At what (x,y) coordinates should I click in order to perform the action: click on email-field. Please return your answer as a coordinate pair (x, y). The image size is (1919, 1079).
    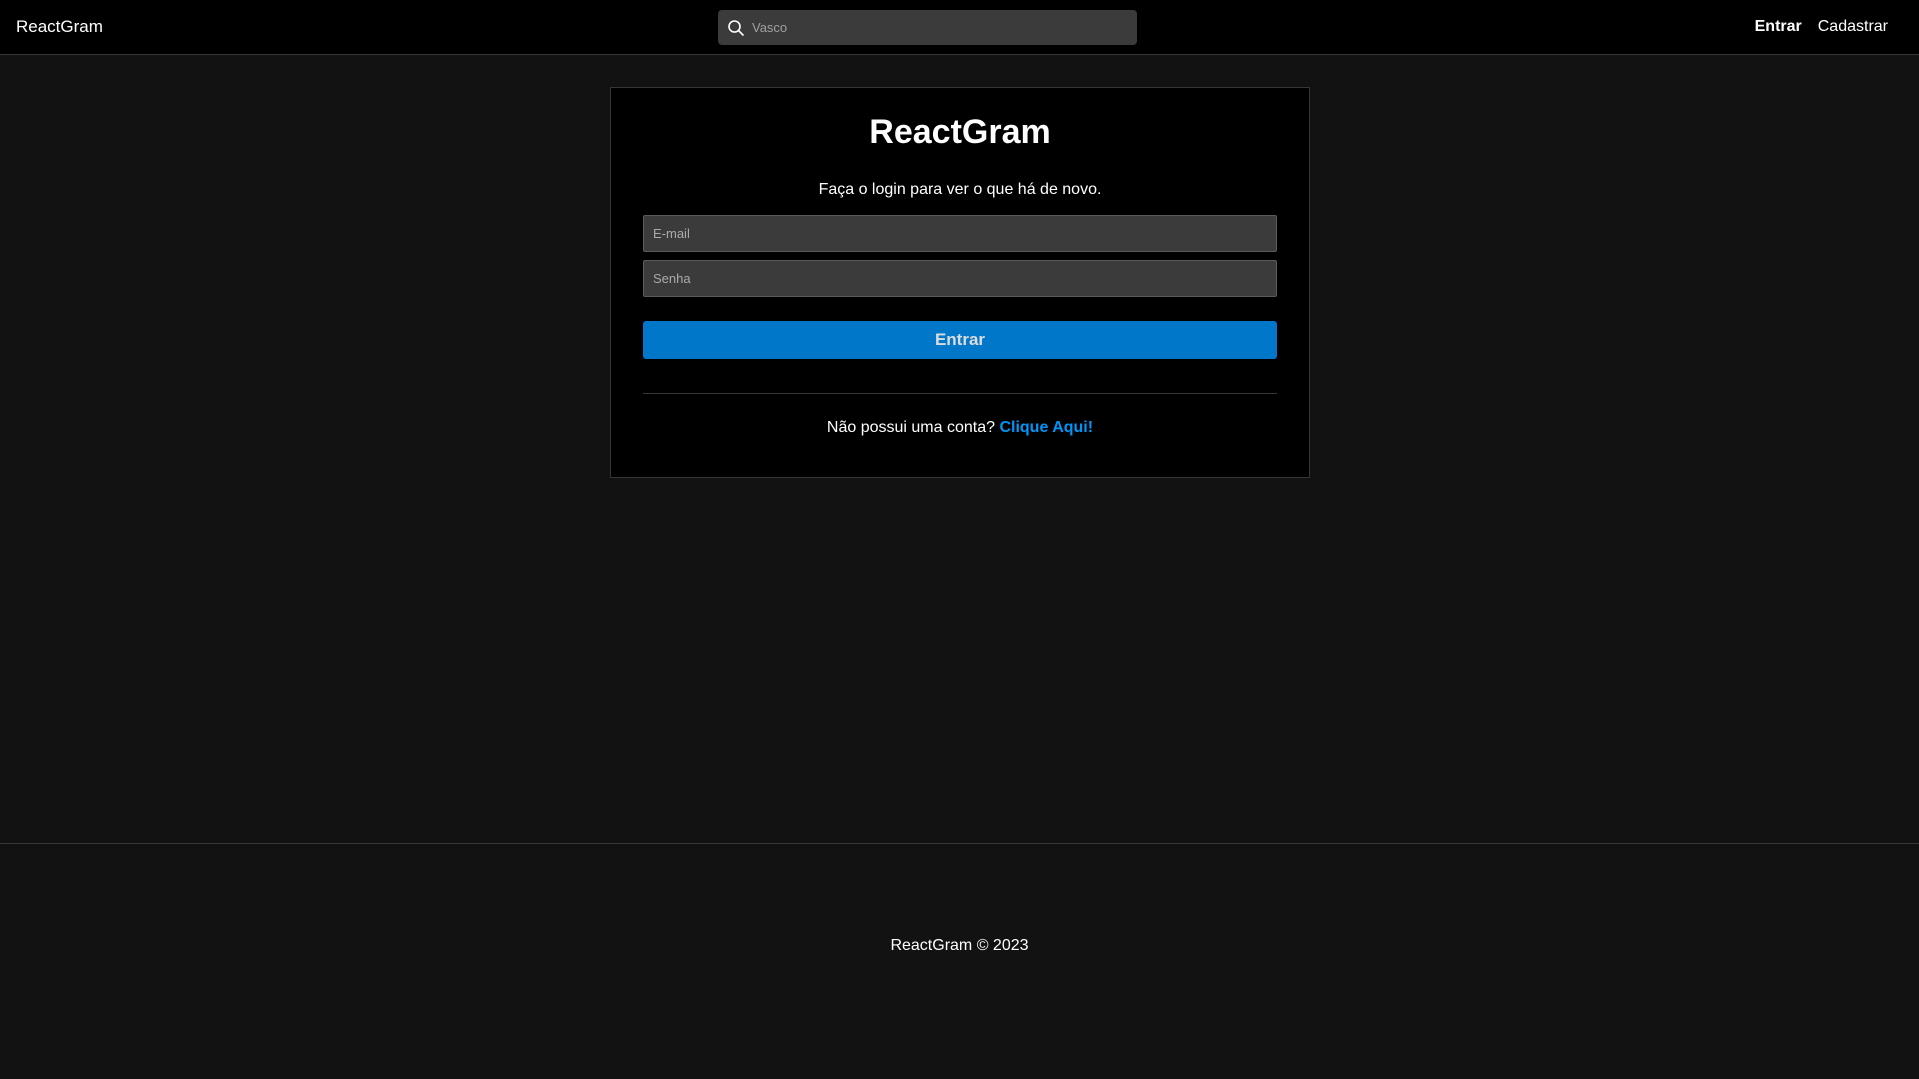
    Looking at the image, I should click on (960, 233).